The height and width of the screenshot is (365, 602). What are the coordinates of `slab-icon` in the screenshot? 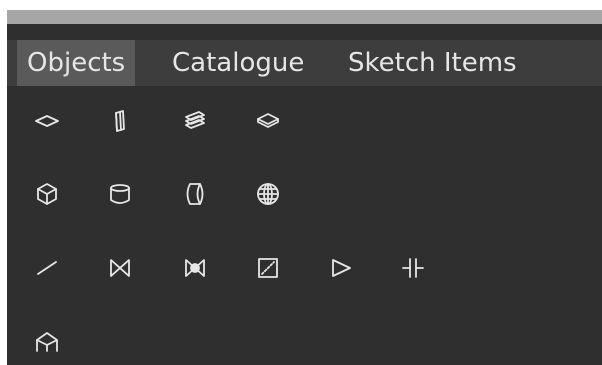 It's located at (268, 120).